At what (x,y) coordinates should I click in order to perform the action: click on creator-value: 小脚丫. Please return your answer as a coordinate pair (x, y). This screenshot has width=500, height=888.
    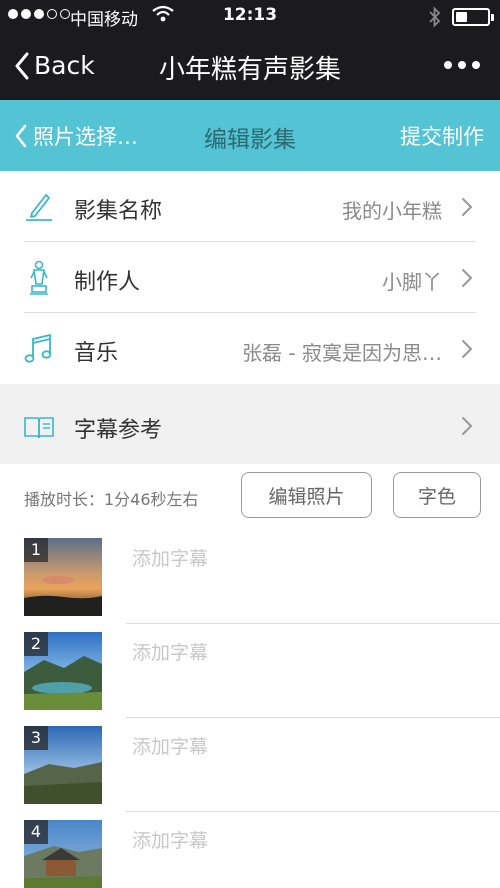
    Looking at the image, I should click on (412, 282).